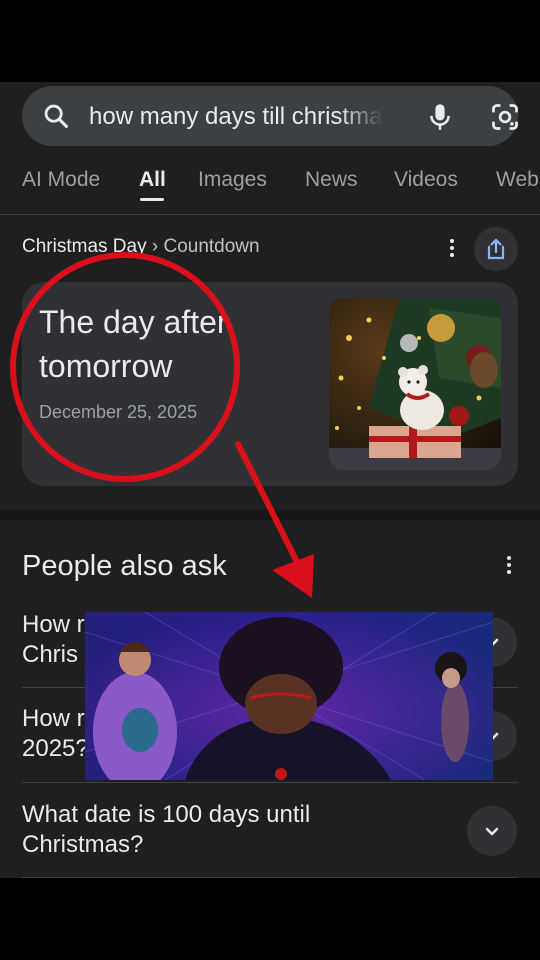 Image resolution: width=540 pixels, height=960 pixels. Describe the element at coordinates (61, 180) in the screenshot. I see `tab-ai-mode: AI Mode` at that location.